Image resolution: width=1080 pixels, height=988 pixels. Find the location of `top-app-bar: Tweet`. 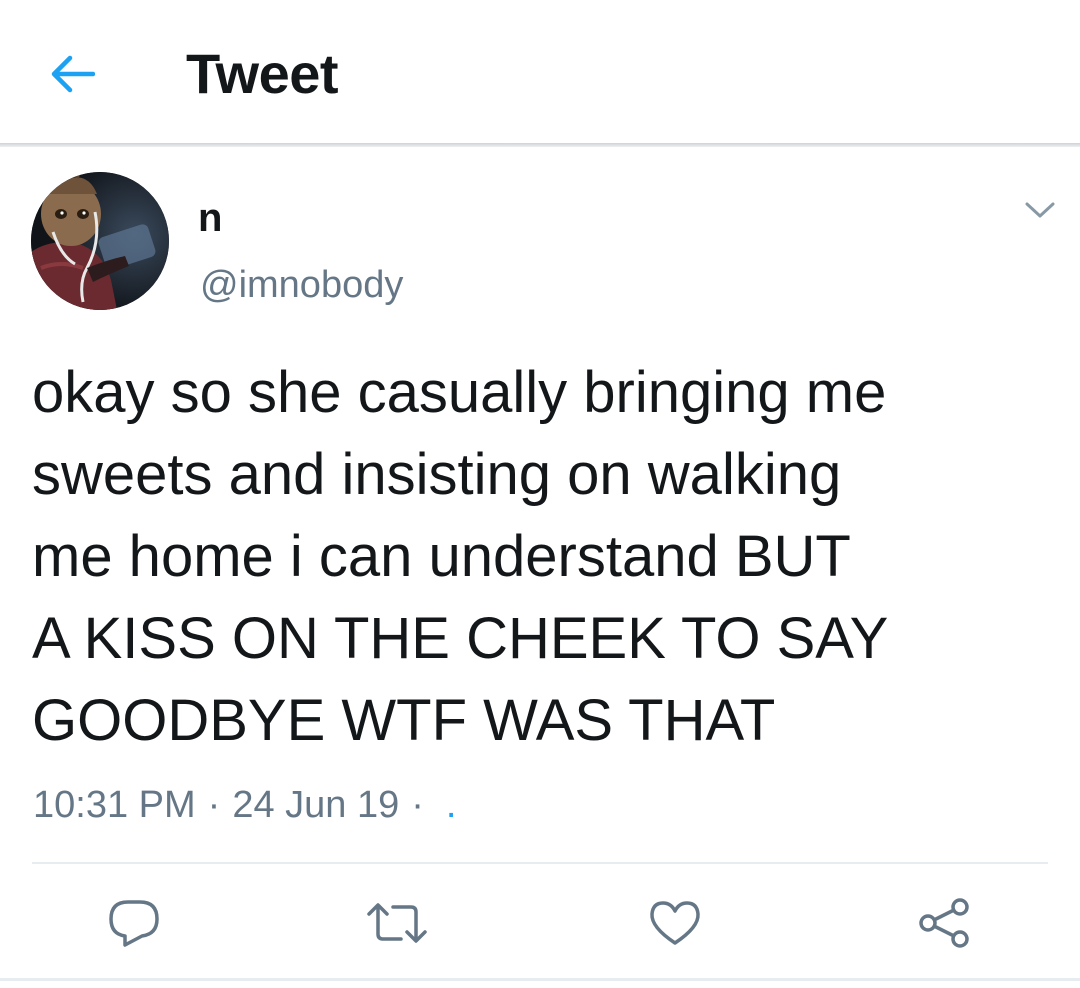

top-app-bar: Tweet is located at coordinates (540, 71).